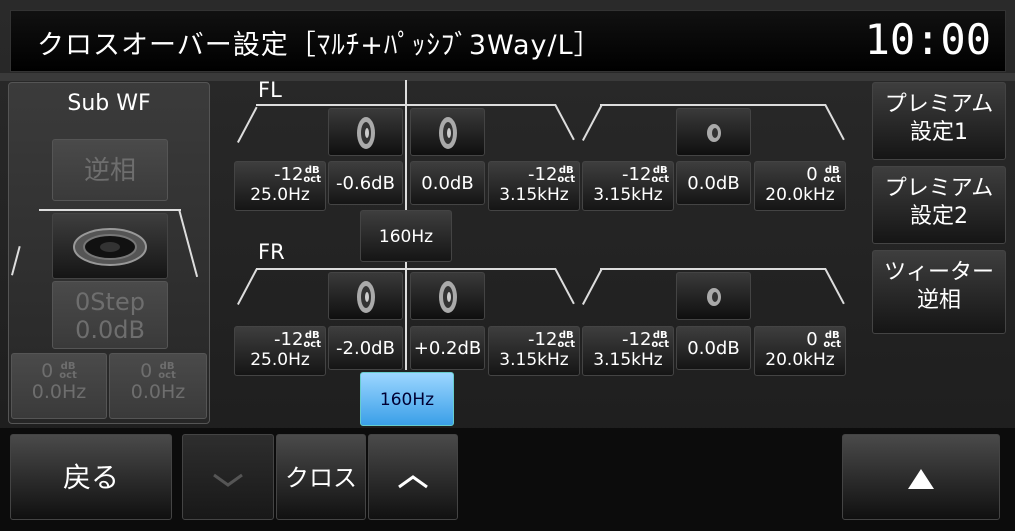 This screenshot has width=1015, height=531. What do you see at coordinates (47, 371) in the screenshot?
I see `subwoofer-low-slope-value: 0` at bounding box center [47, 371].